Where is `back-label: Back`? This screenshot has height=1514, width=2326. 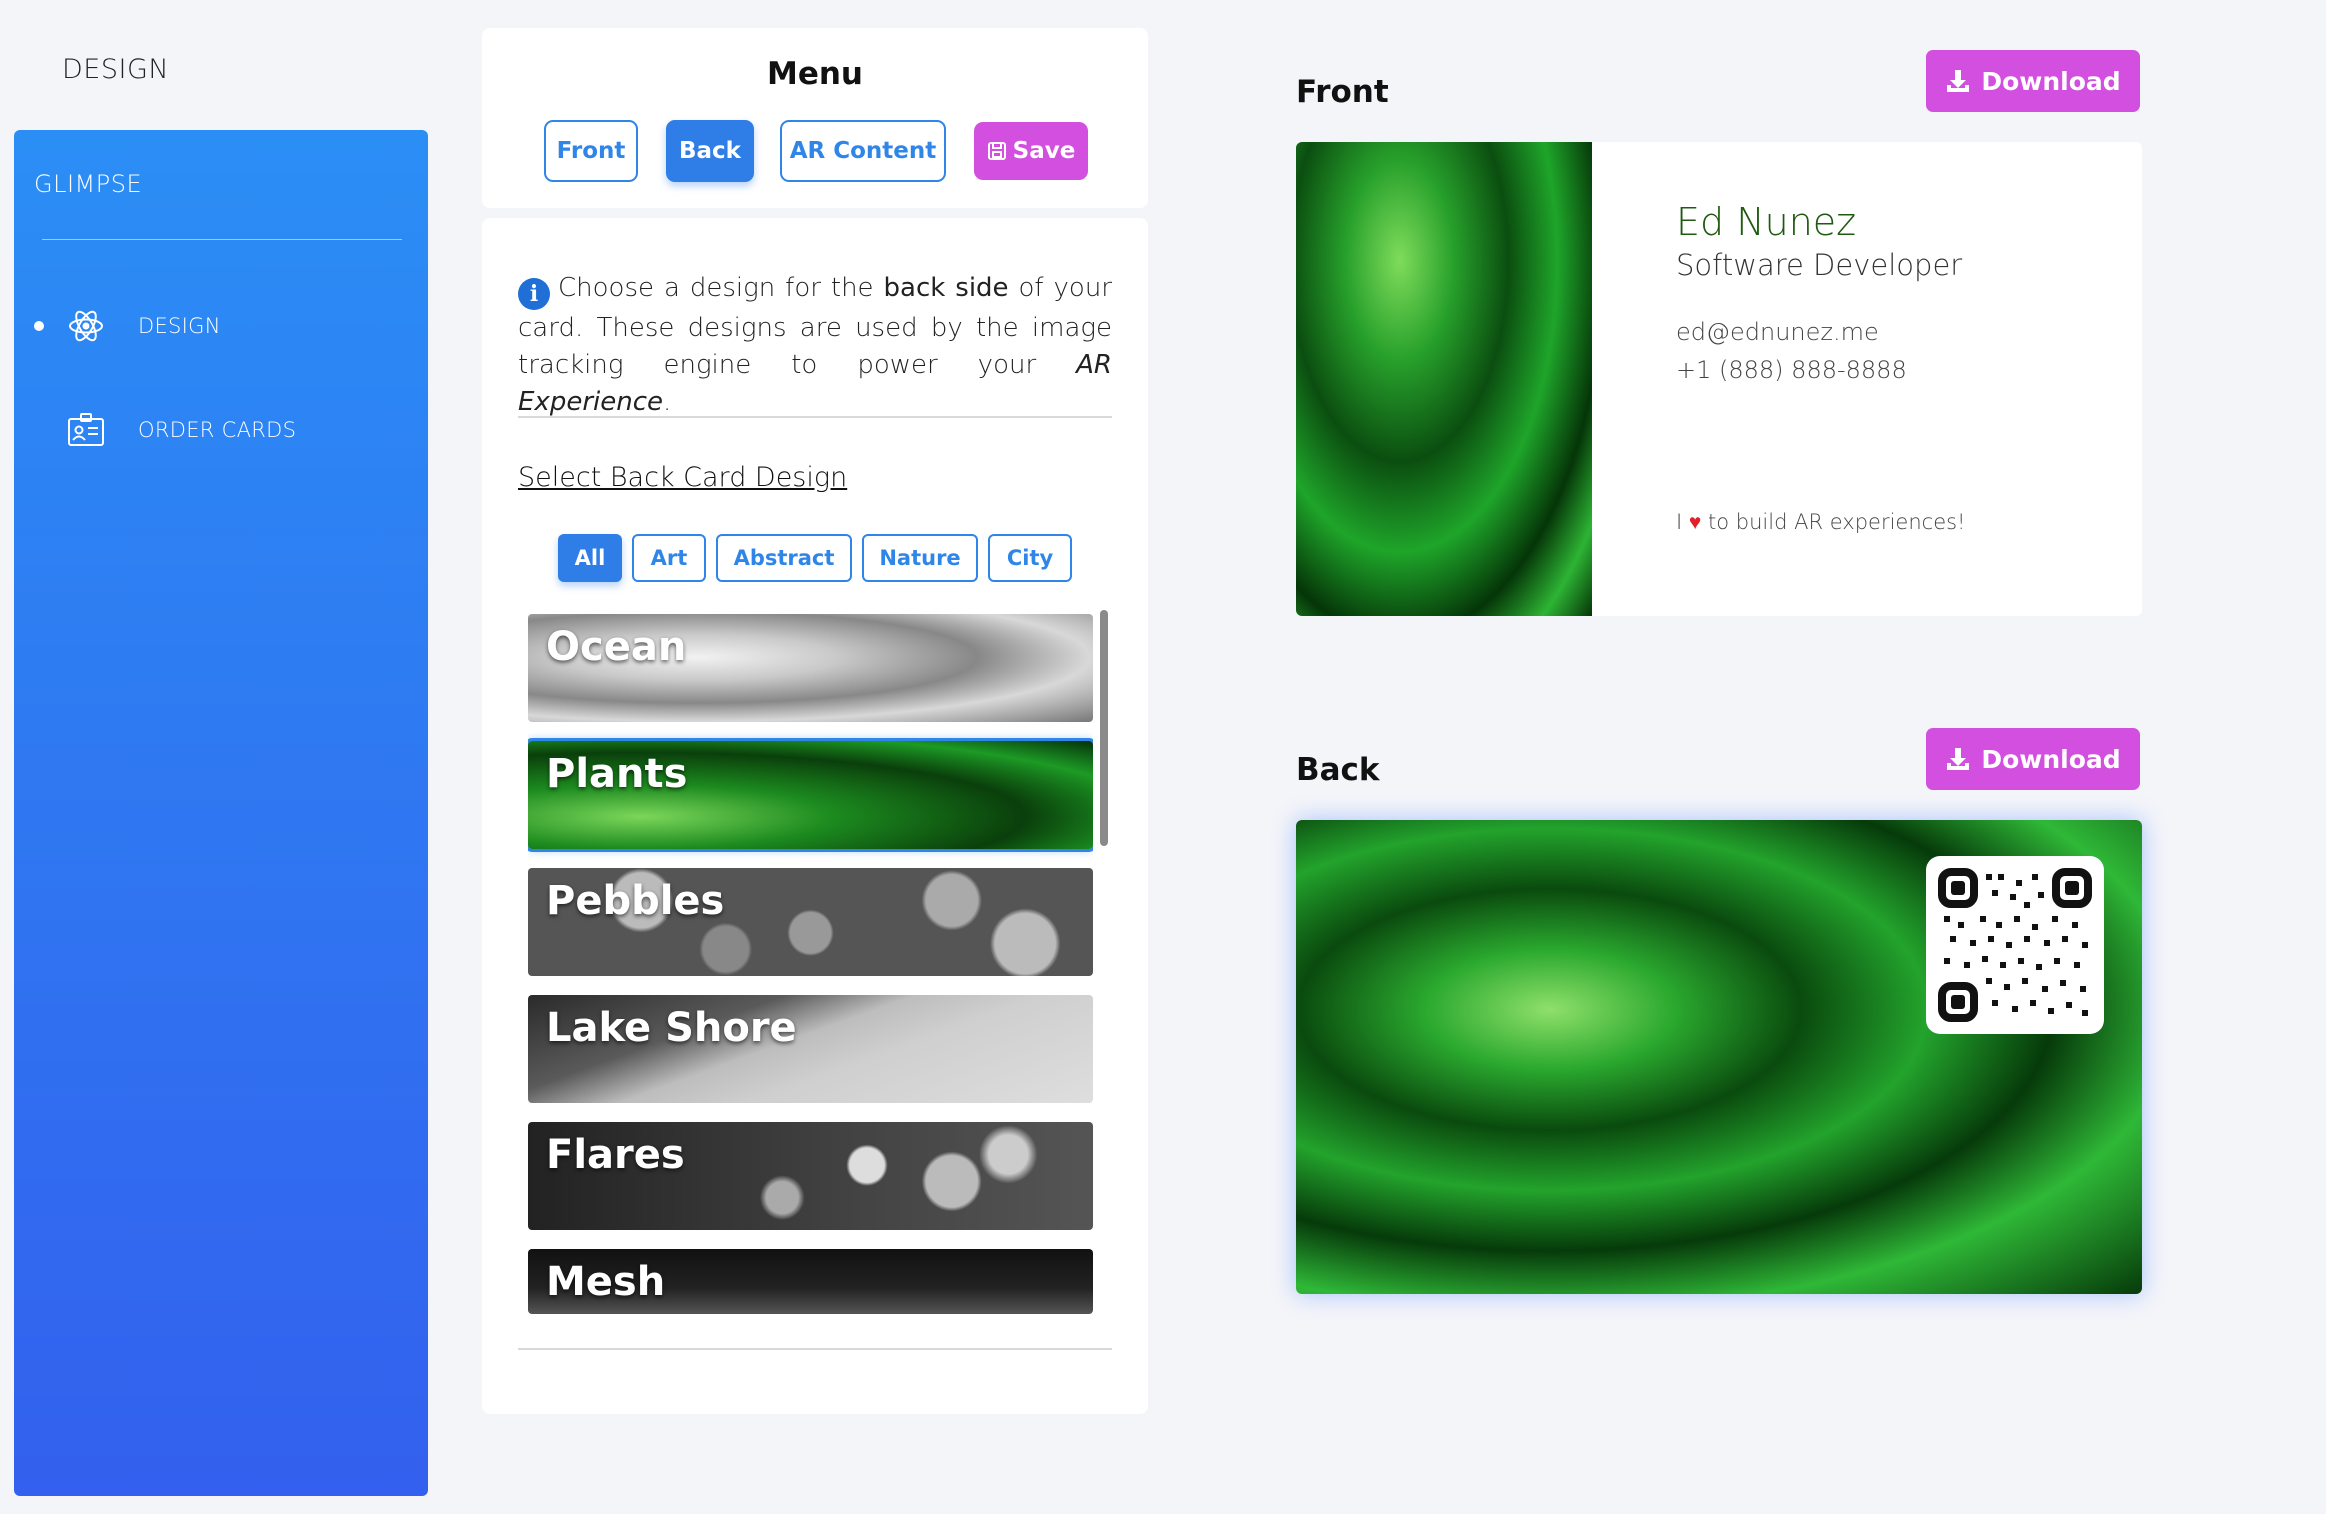 back-label: Back is located at coordinates (1338, 770).